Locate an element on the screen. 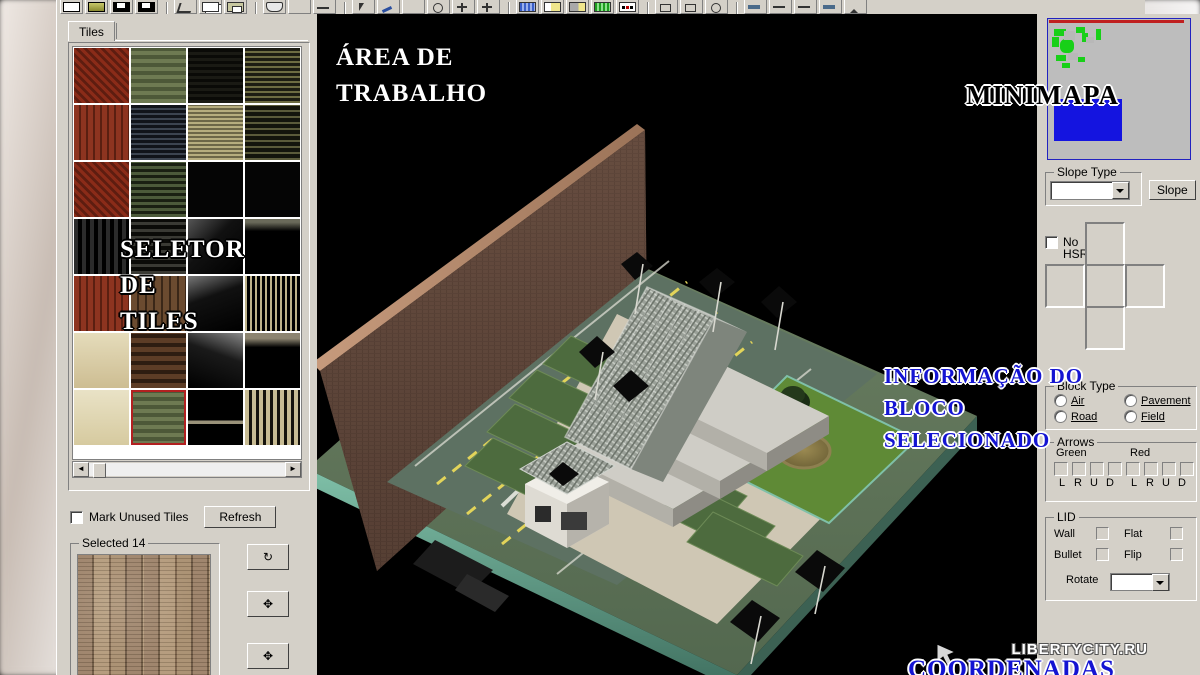  open-folder-button is located at coordinates (96, 7).